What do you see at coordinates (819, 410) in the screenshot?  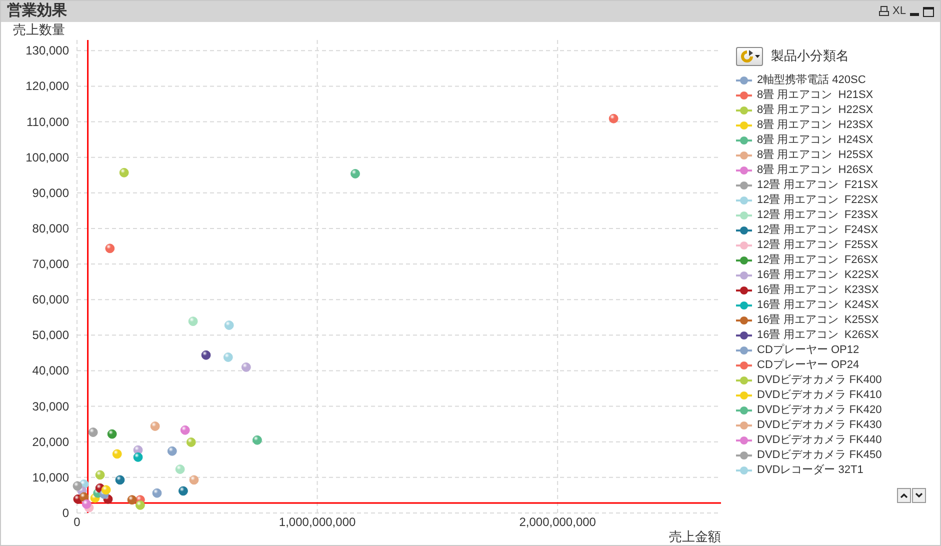 I see `legend-label: DVDビデオカメラ FK420` at bounding box center [819, 410].